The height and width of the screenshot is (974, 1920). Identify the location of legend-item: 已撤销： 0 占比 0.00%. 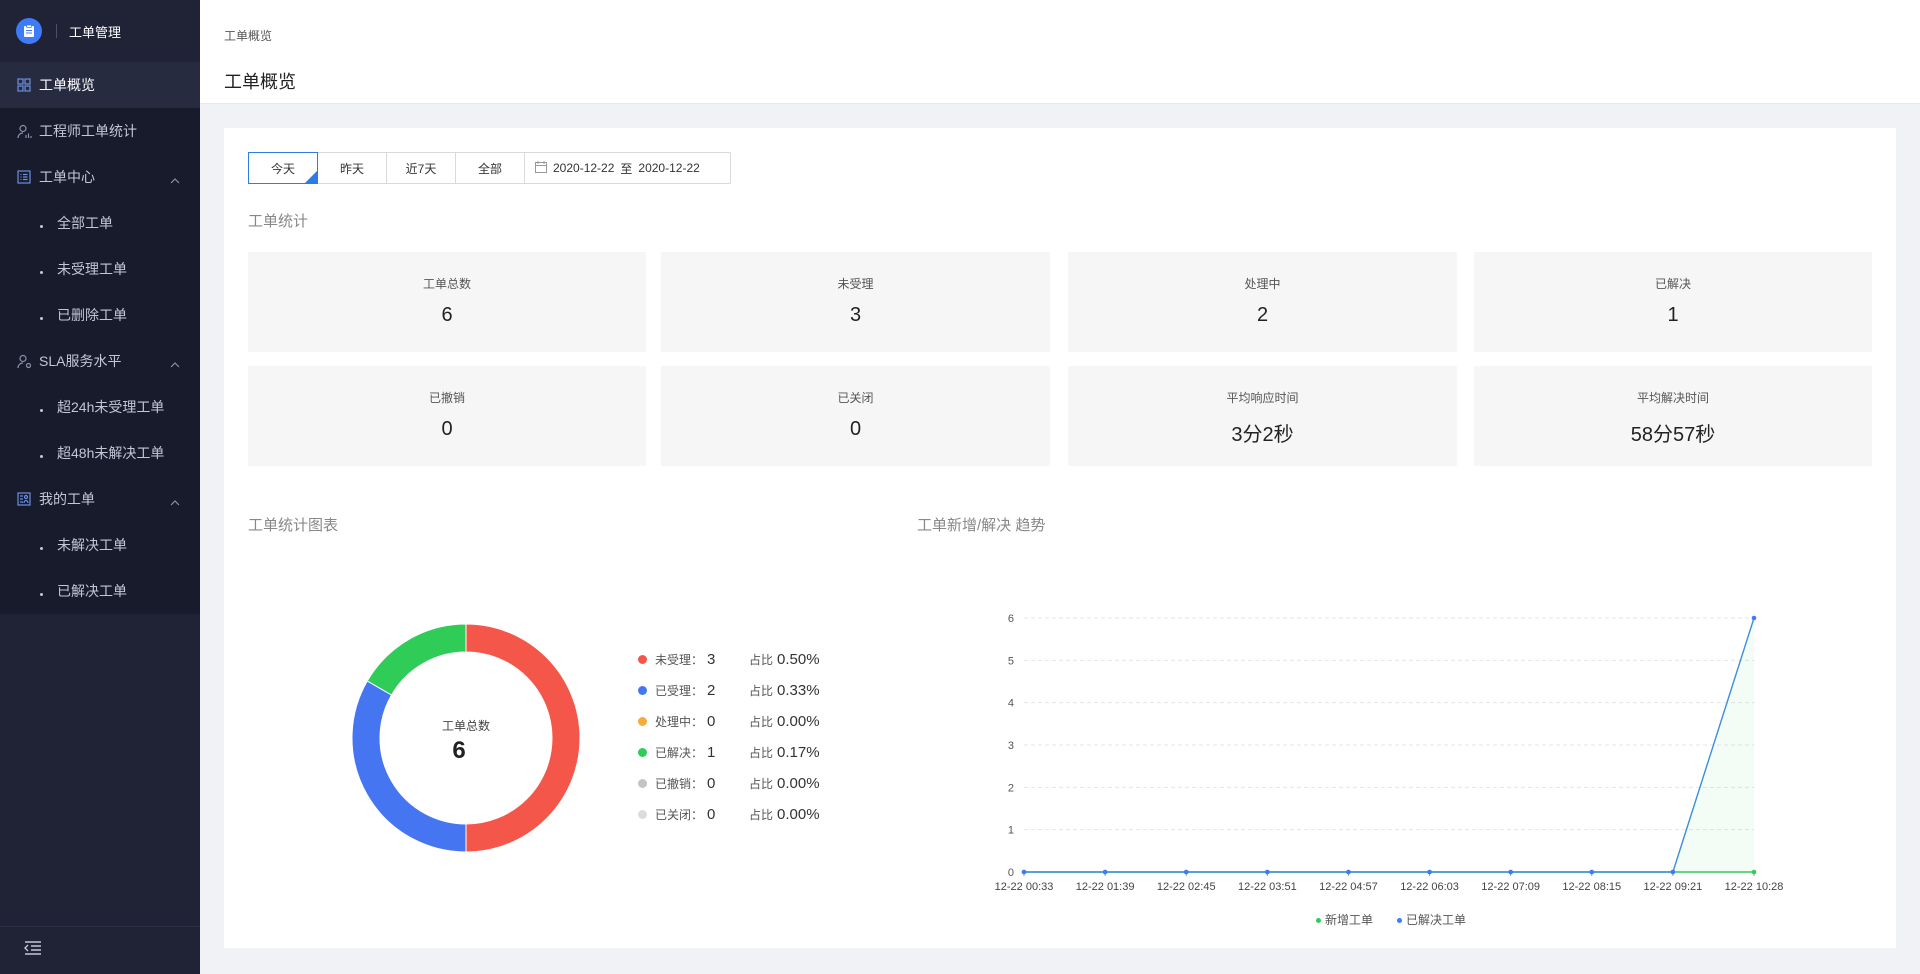
(729, 783).